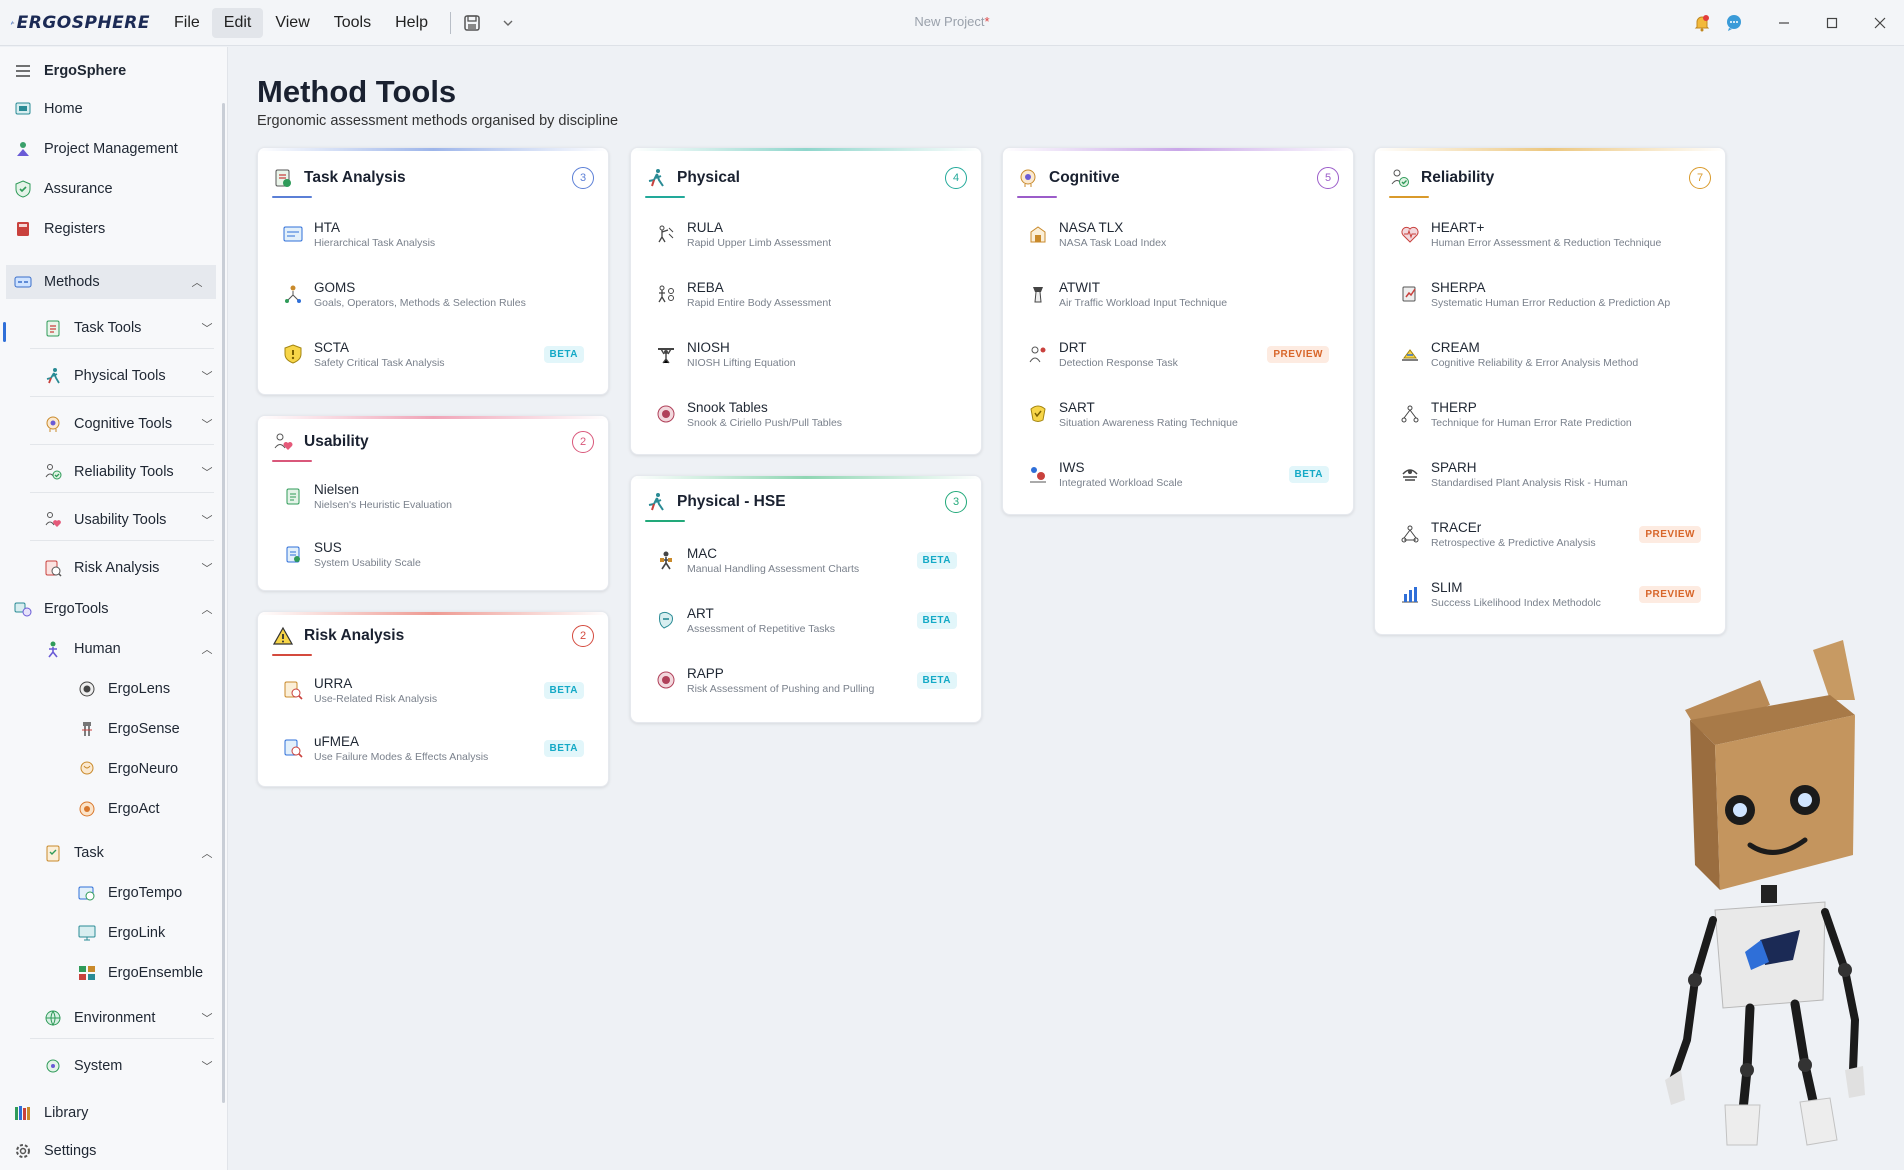  I want to click on sidebar-item-ergotempo: ErgoTempo, so click(146, 893).